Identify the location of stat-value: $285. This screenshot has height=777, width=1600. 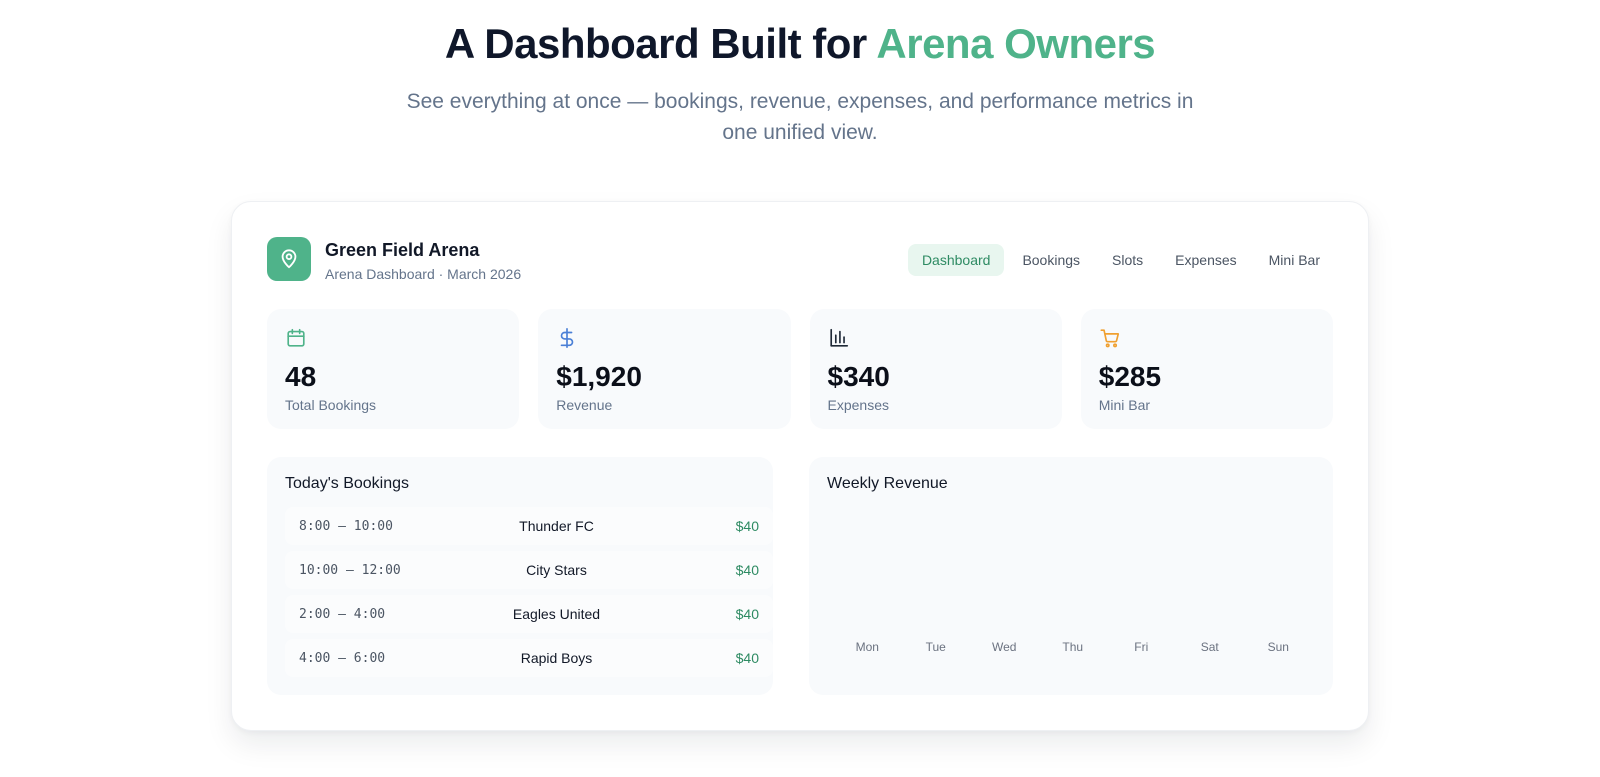
(1130, 376).